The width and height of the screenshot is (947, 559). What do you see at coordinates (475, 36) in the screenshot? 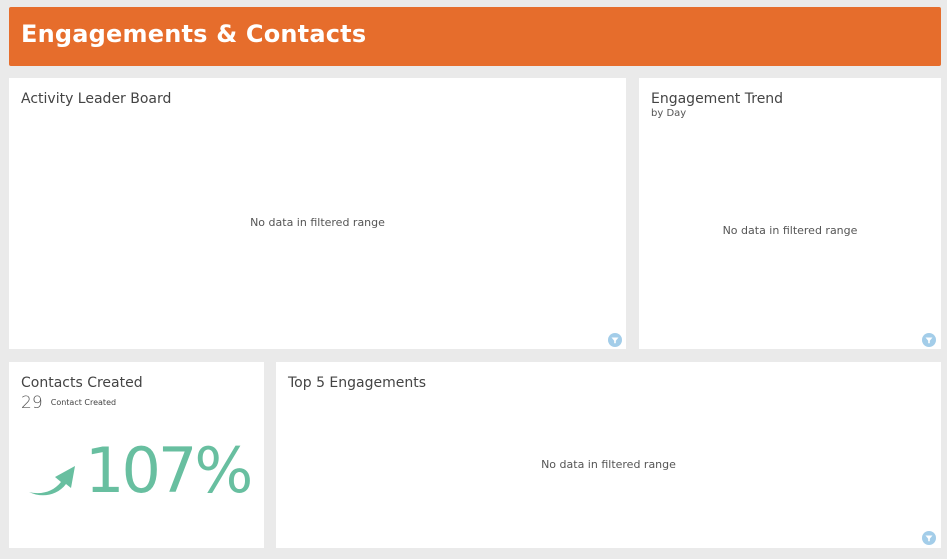
I see `dashboard-header: Engagements & Contacts` at bounding box center [475, 36].